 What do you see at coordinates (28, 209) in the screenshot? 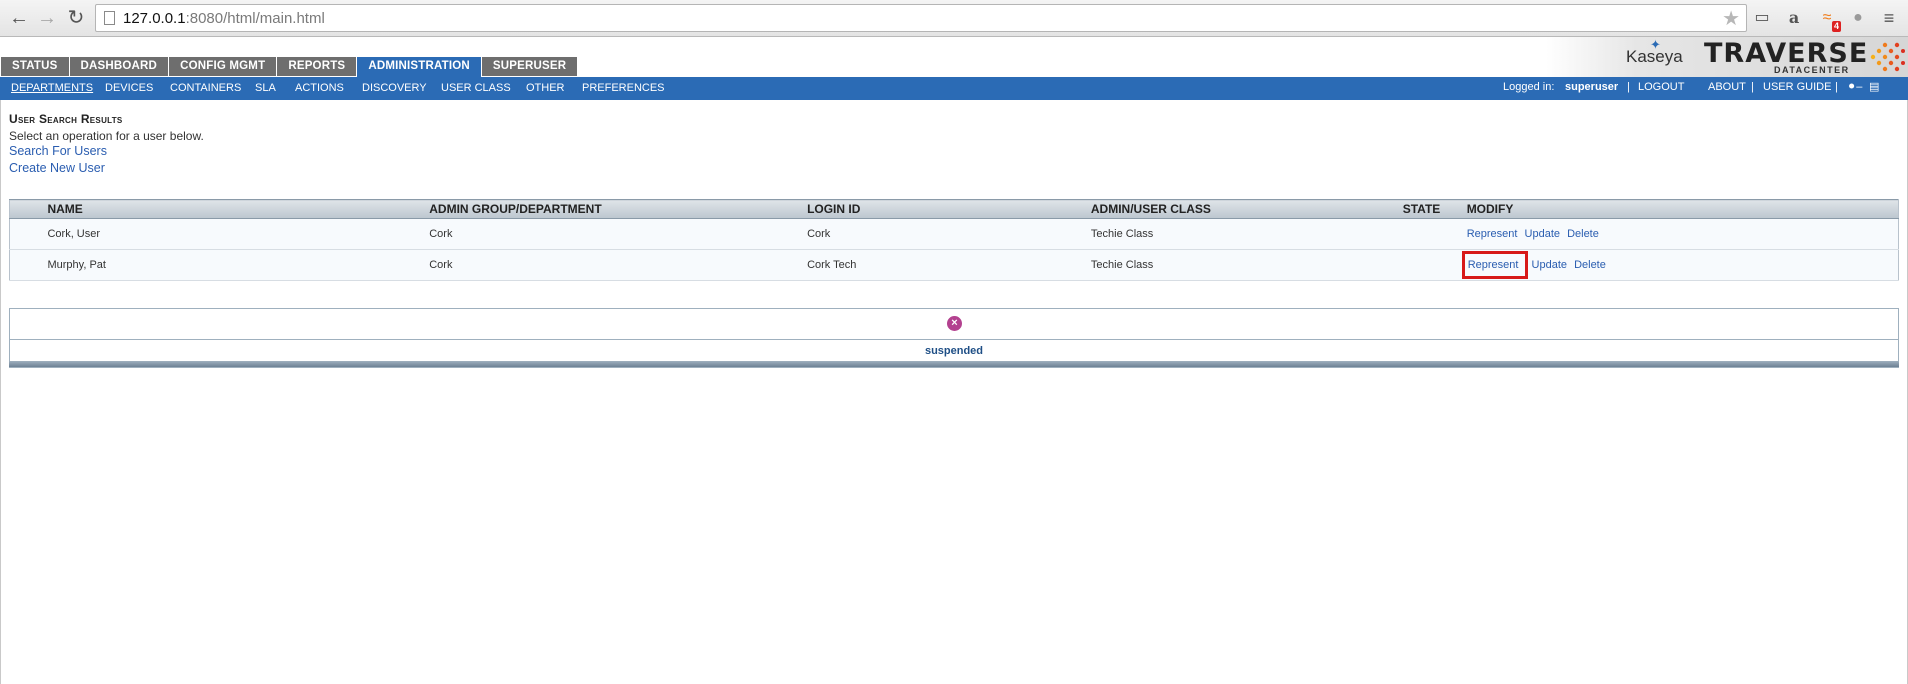
I see `header-spacer` at bounding box center [28, 209].